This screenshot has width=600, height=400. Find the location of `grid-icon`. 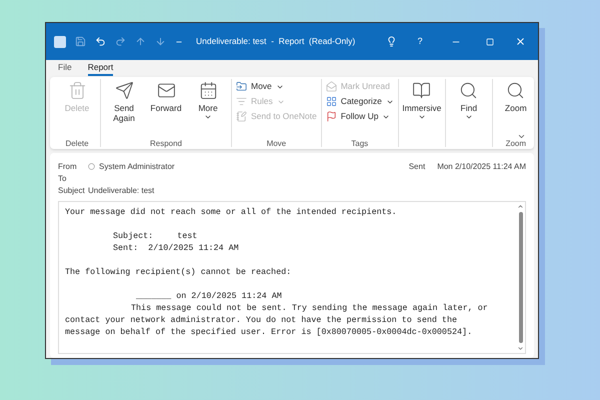

grid-icon is located at coordinates (331, 101).